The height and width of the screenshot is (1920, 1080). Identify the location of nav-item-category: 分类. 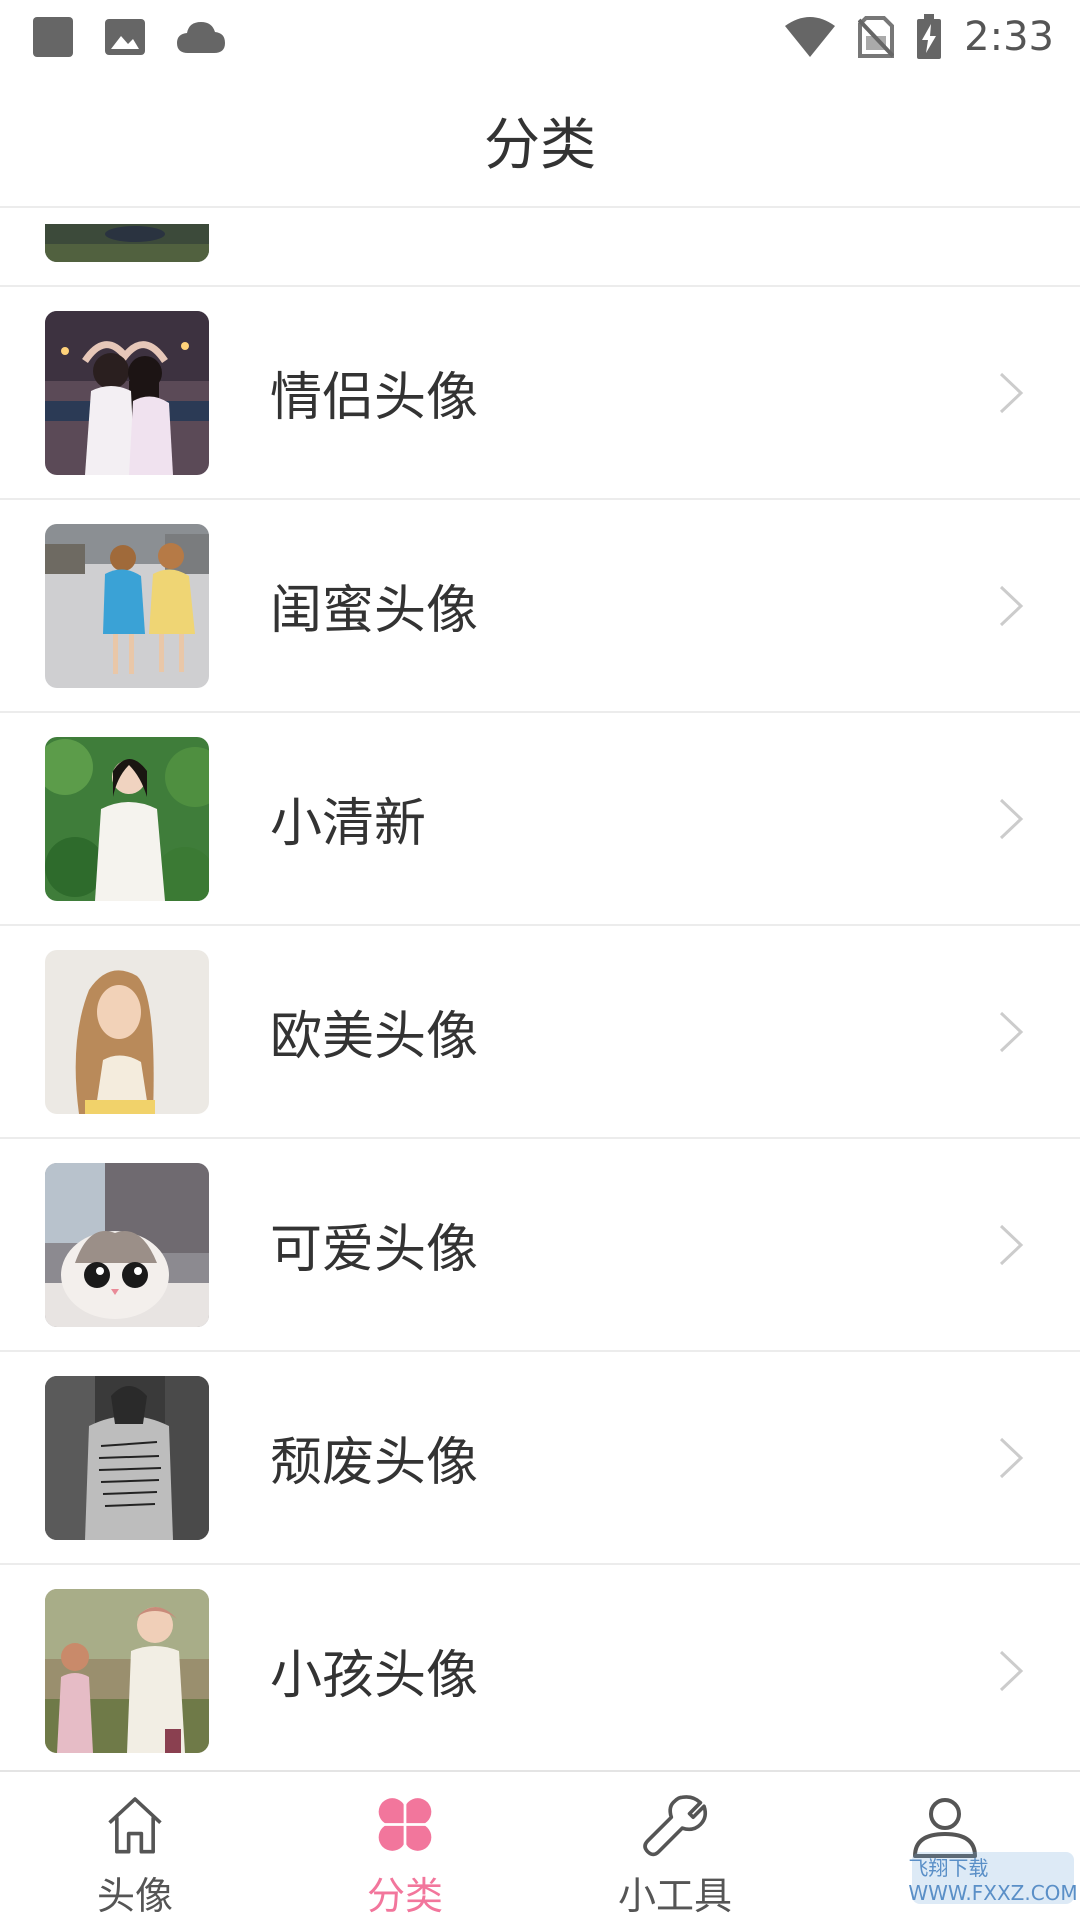
(405, 1846).